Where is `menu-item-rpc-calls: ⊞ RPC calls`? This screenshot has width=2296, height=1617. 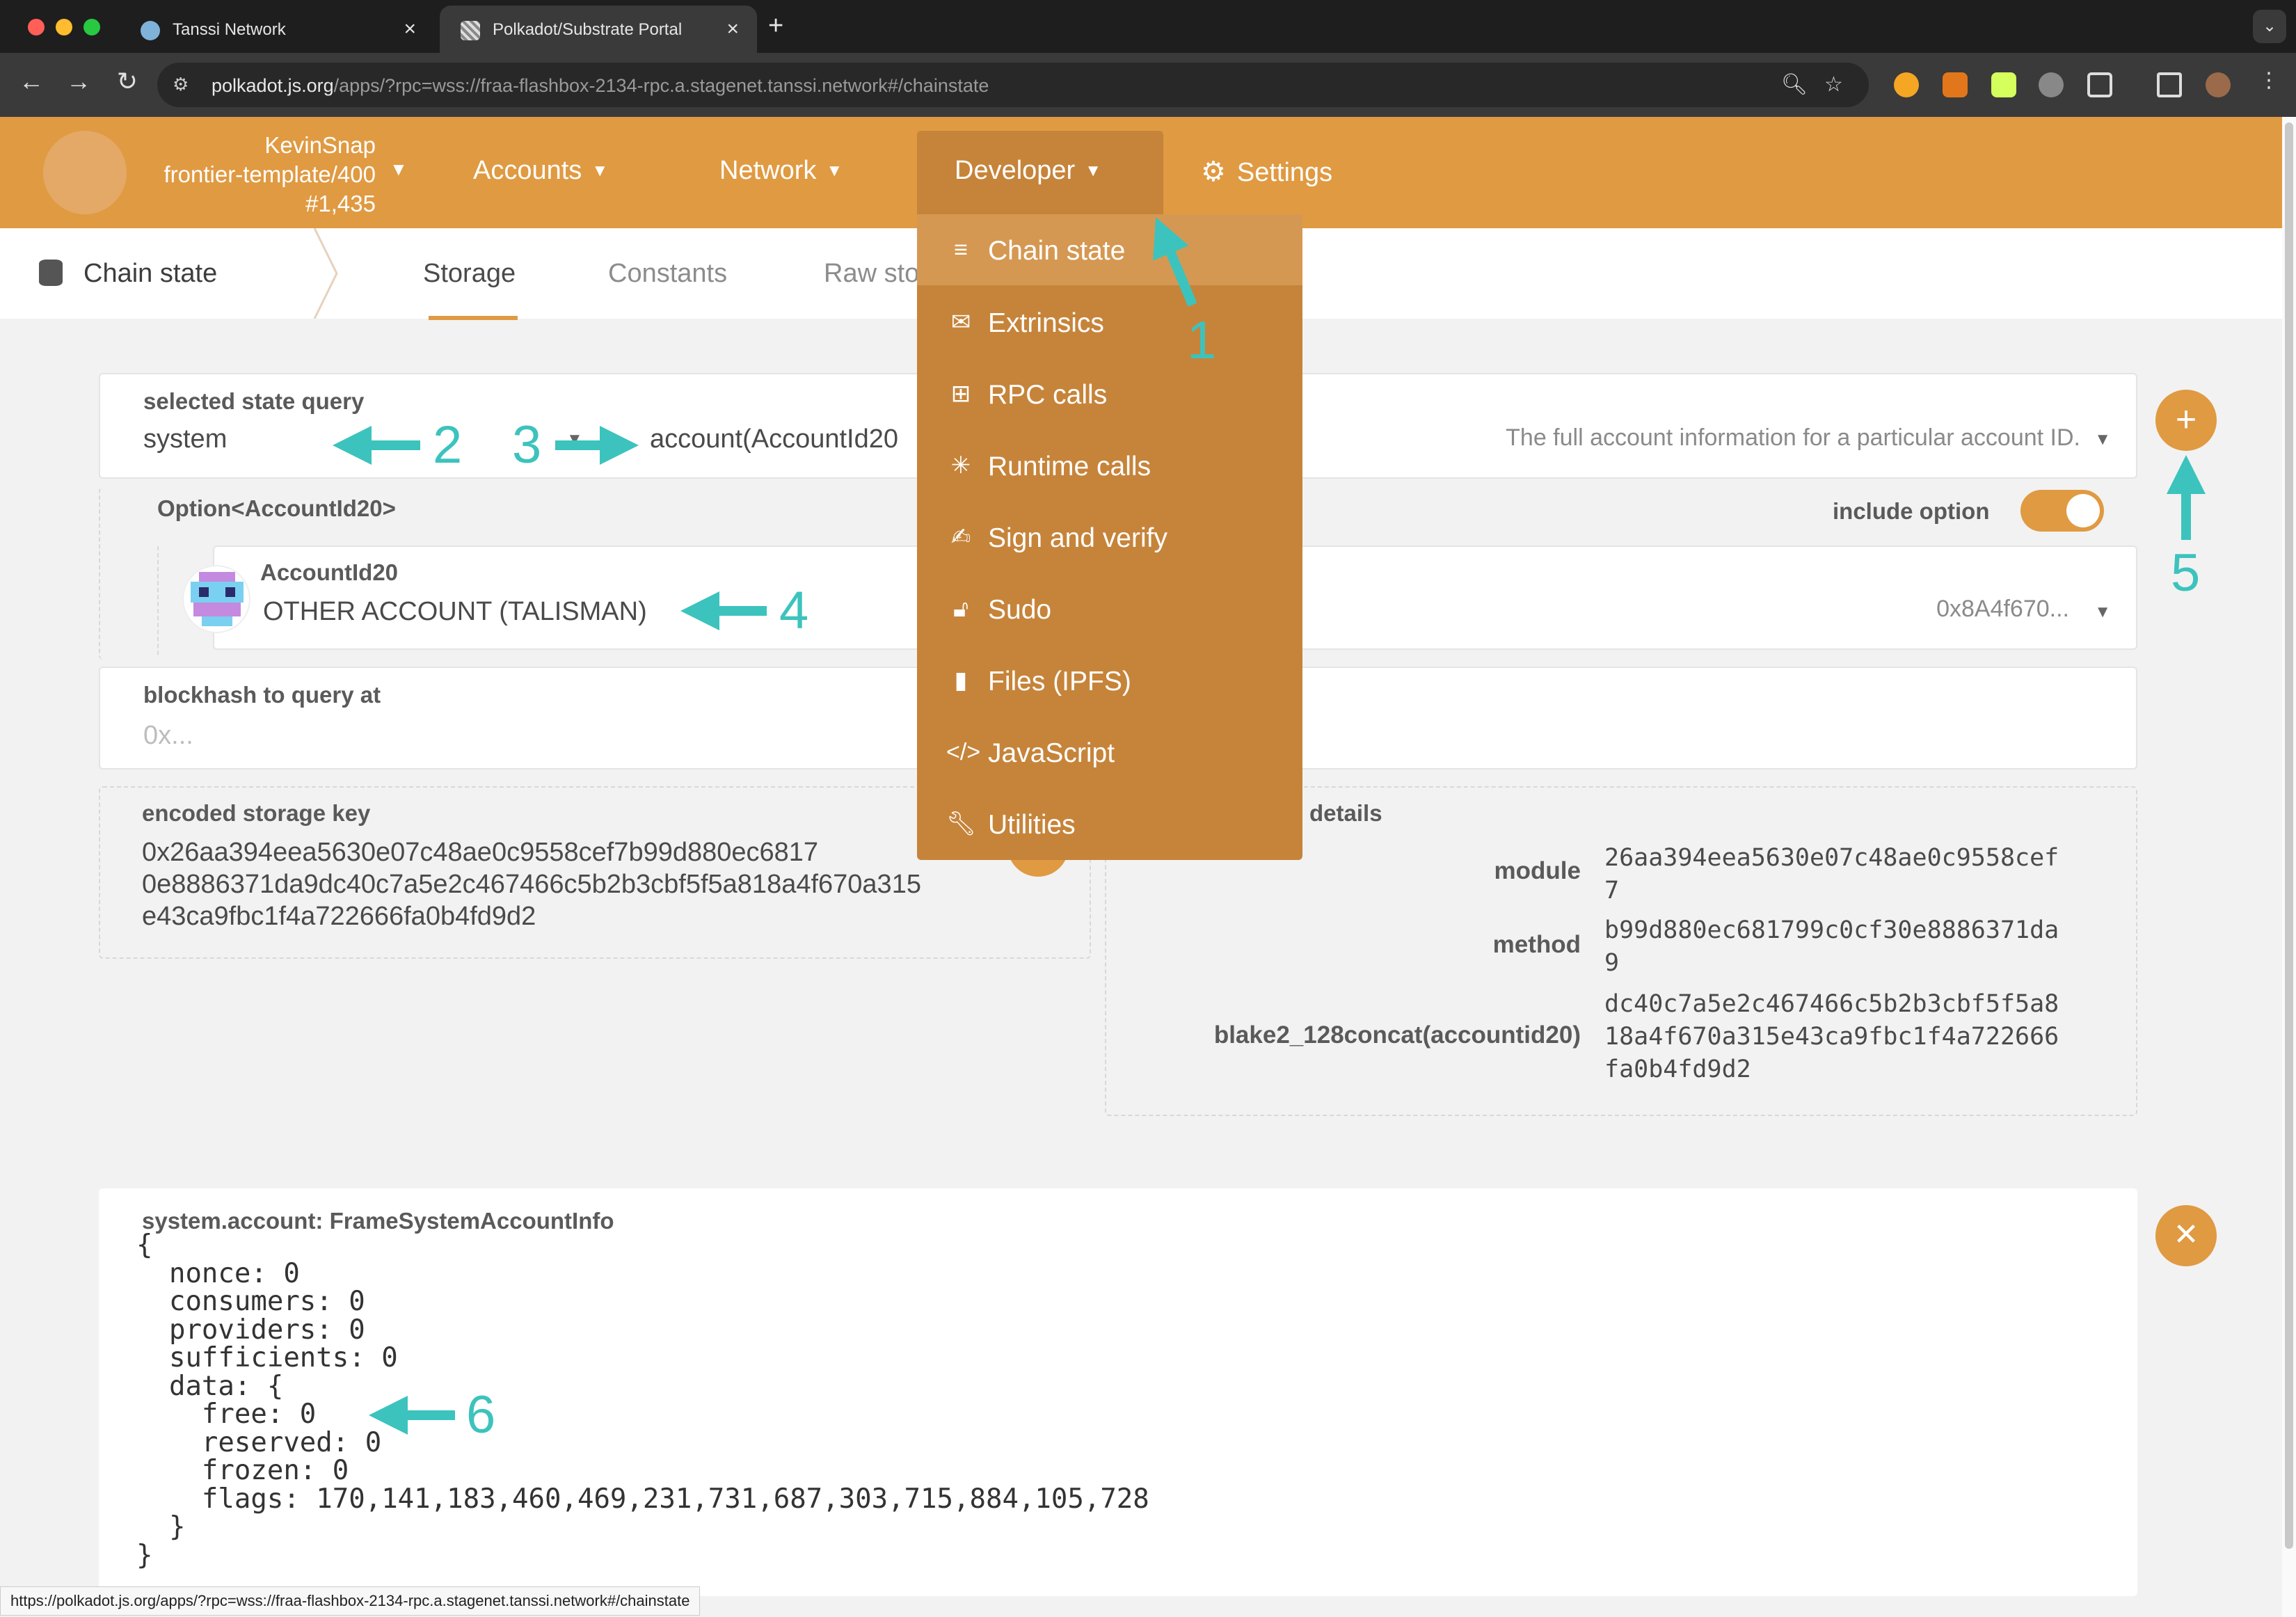 menu-item-rpc-calls: ⊞ RPC calls is located at coordinates (1110, 393).